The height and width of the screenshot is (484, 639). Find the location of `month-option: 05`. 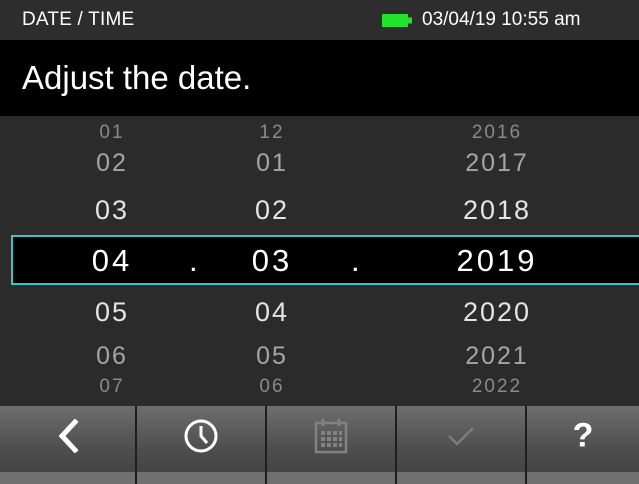

month-option: 05 is located at coordinates (272, 356).